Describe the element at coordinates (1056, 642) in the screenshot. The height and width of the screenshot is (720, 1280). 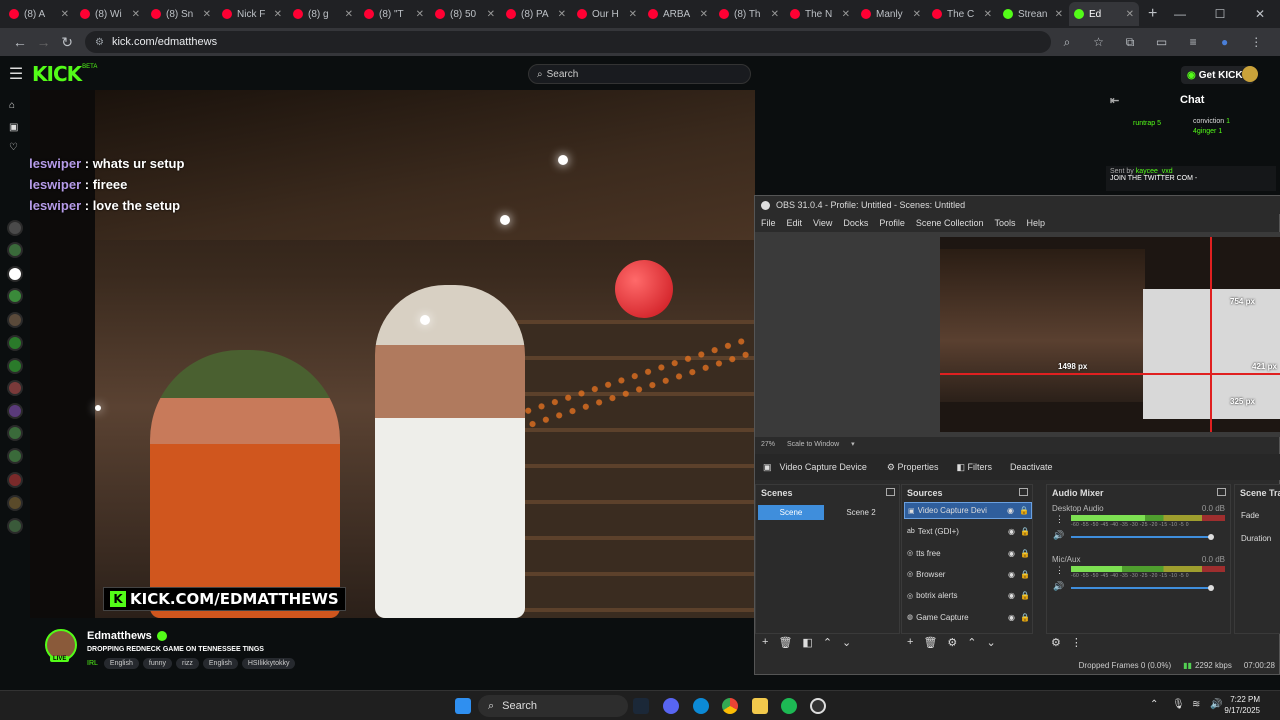
I see `advanced-audio-icon: ⚙` at that location.